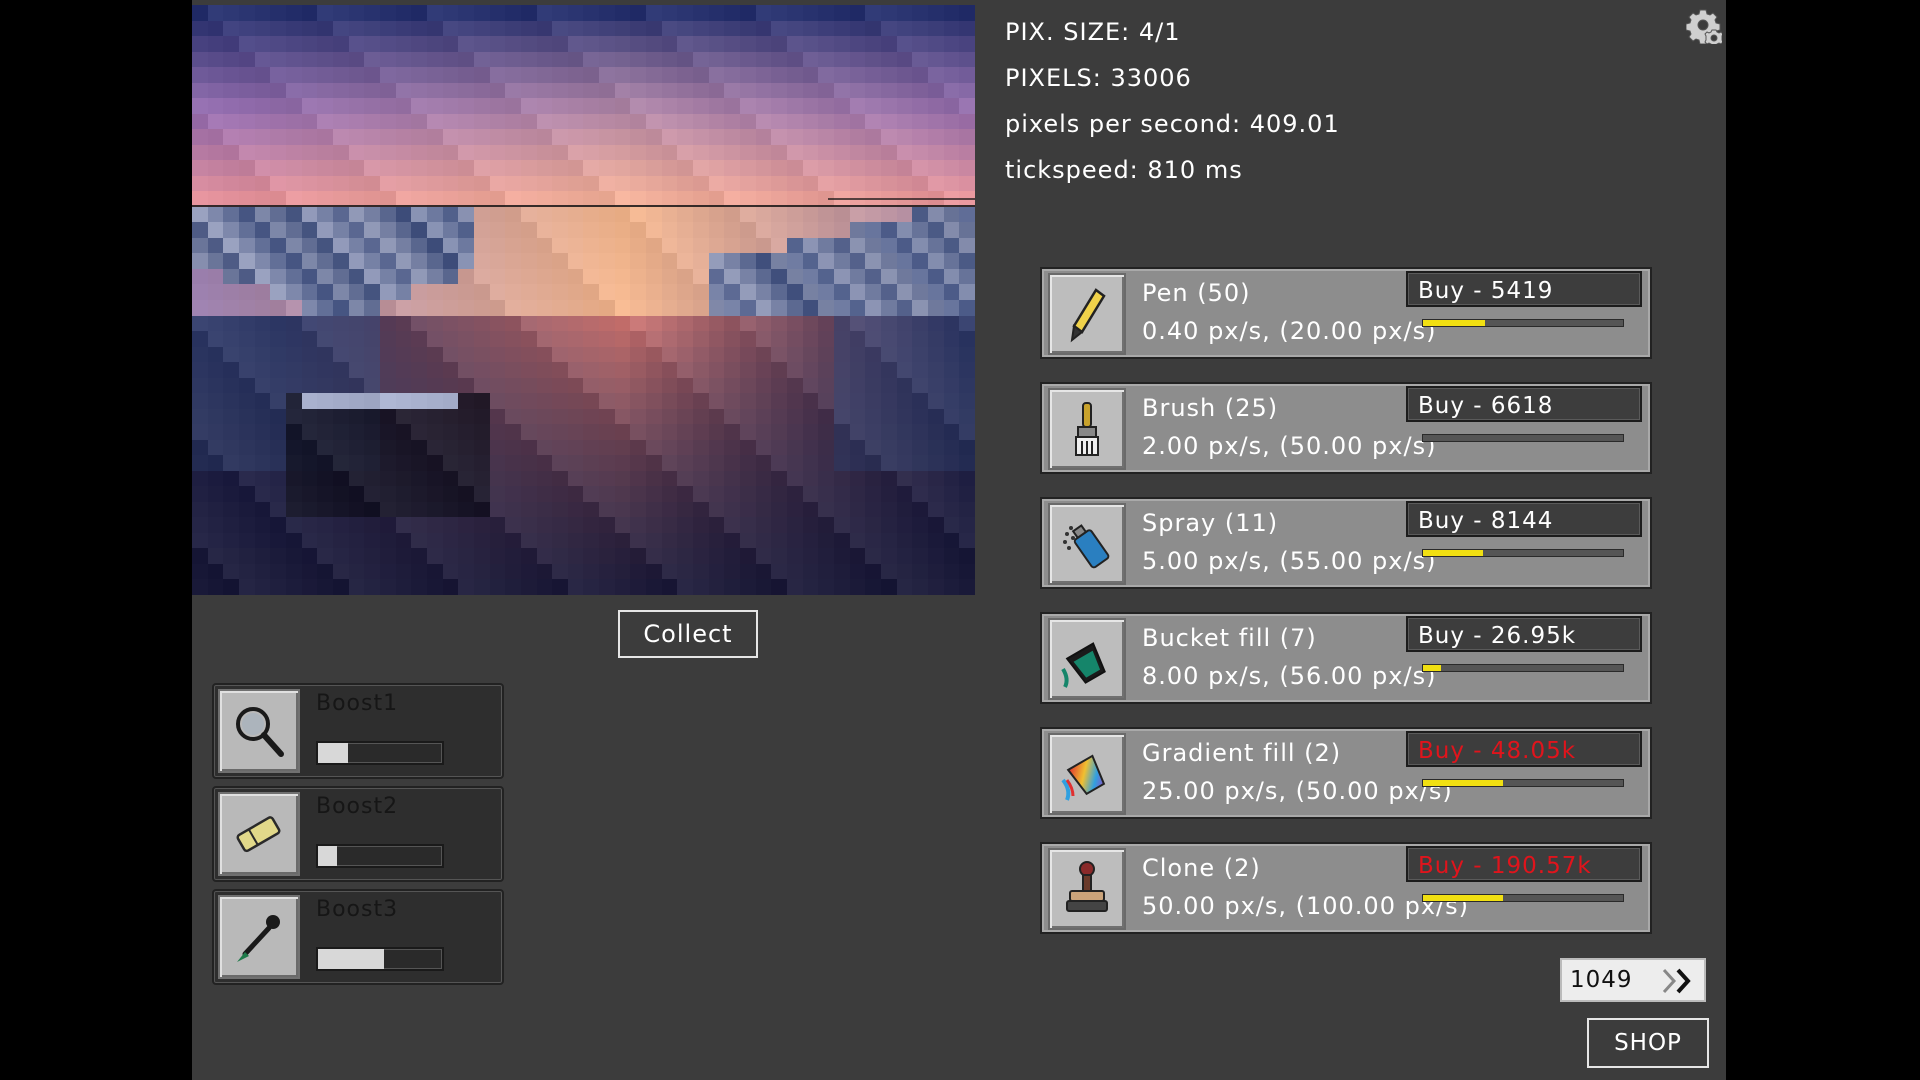 The width and height of the screenshot is (1920, 1080). I want to click on canvas-divider-line-short, so click(901, 199).